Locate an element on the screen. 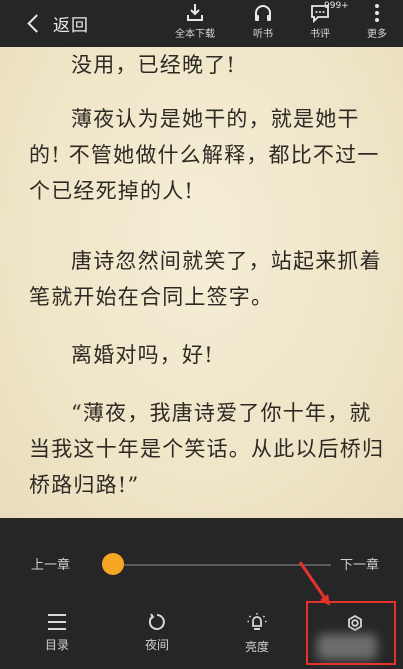 This screenshot has width=403, height=669. back-button: 返回 is located at coordinates (58, 23).